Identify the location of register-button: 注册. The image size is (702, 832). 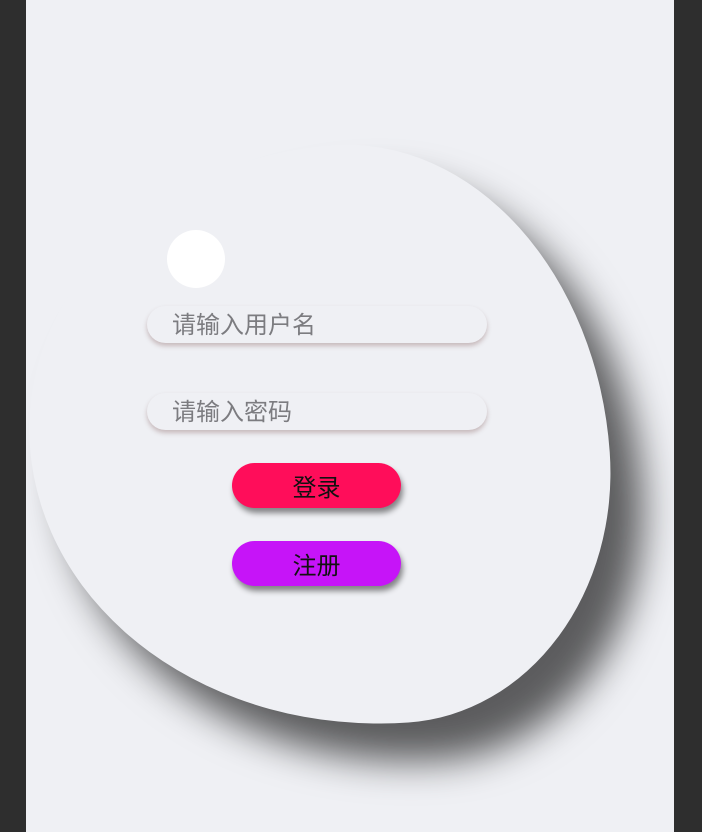
(316, 563).